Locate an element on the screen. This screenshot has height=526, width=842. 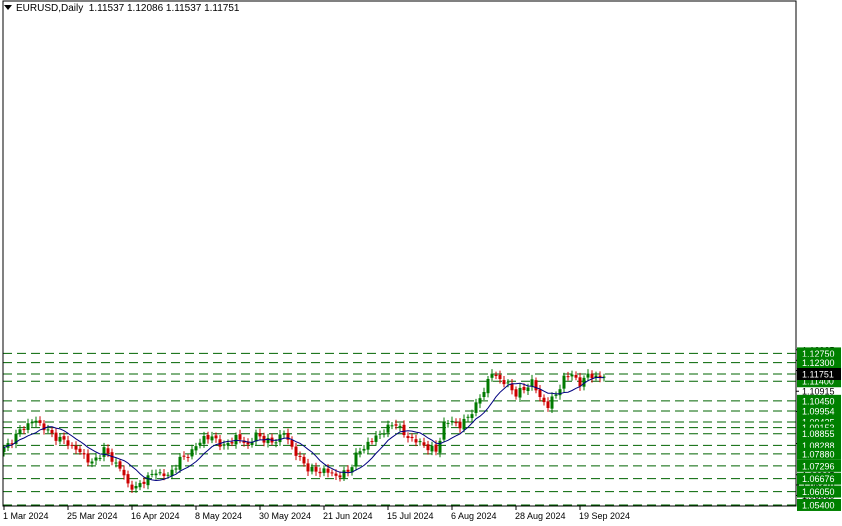
x-tick-label: 16 Apr 2024 is located at coordinates (155, 516).